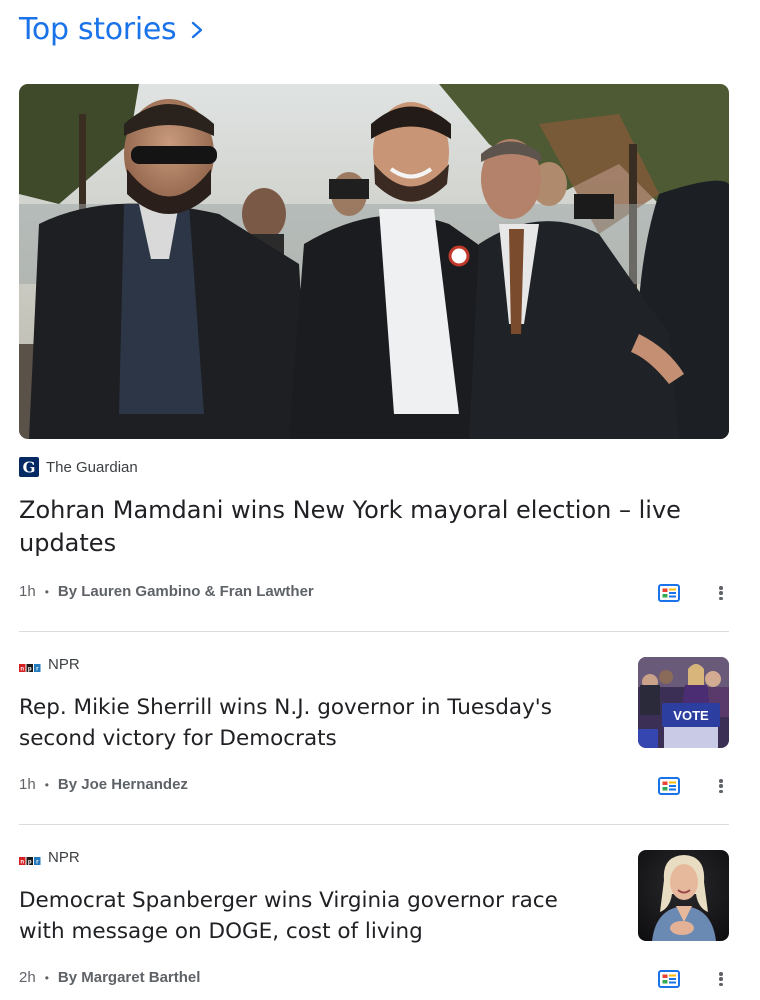 The width and height of the screenshot is (760, 1000). Describe the element at coordinates (129, 977) in the screenshot. I see `story-byline: By Margaret Barthel` at that location.